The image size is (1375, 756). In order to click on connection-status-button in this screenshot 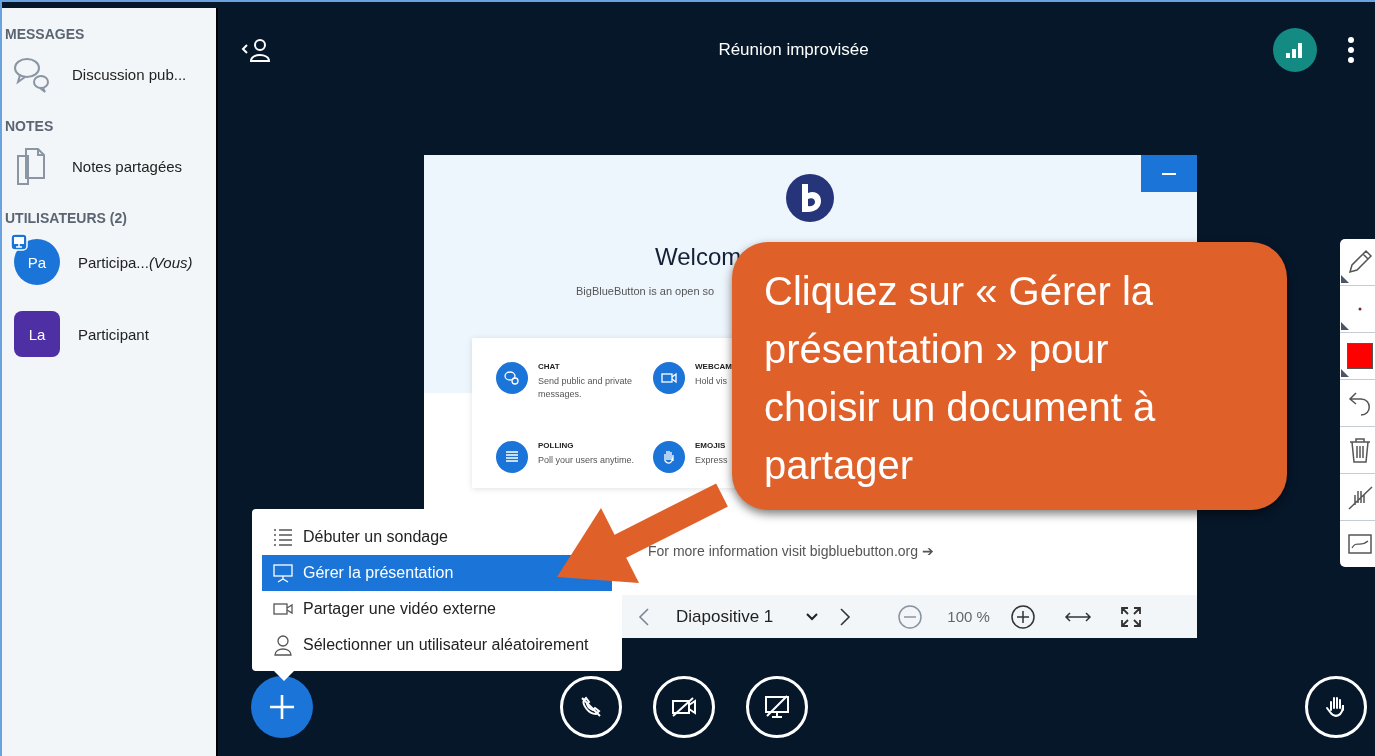, I will do `click(1295, 50)`.